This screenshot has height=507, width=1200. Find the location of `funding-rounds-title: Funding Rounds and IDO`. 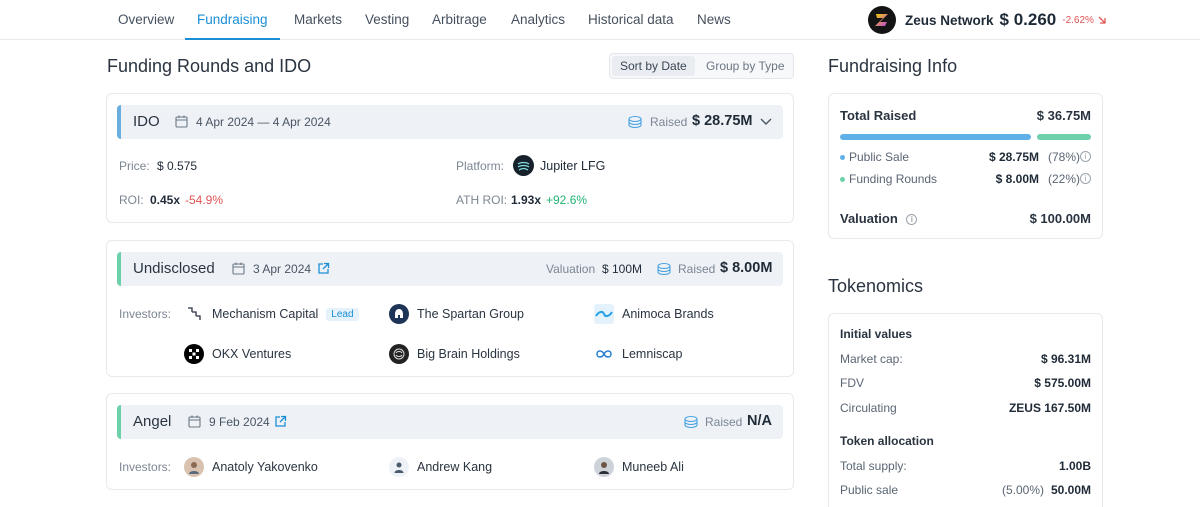

funding-rounds-title: Funding Rounds and IDO is located at coordinates (209, 66).